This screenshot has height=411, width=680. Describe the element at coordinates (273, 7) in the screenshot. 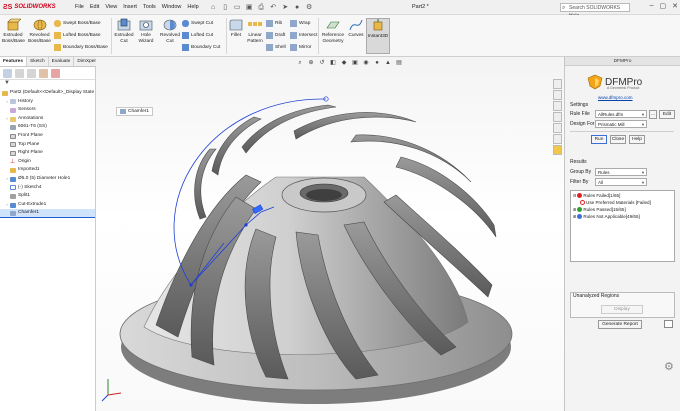

I see `undo-icon: ↶` at that location.